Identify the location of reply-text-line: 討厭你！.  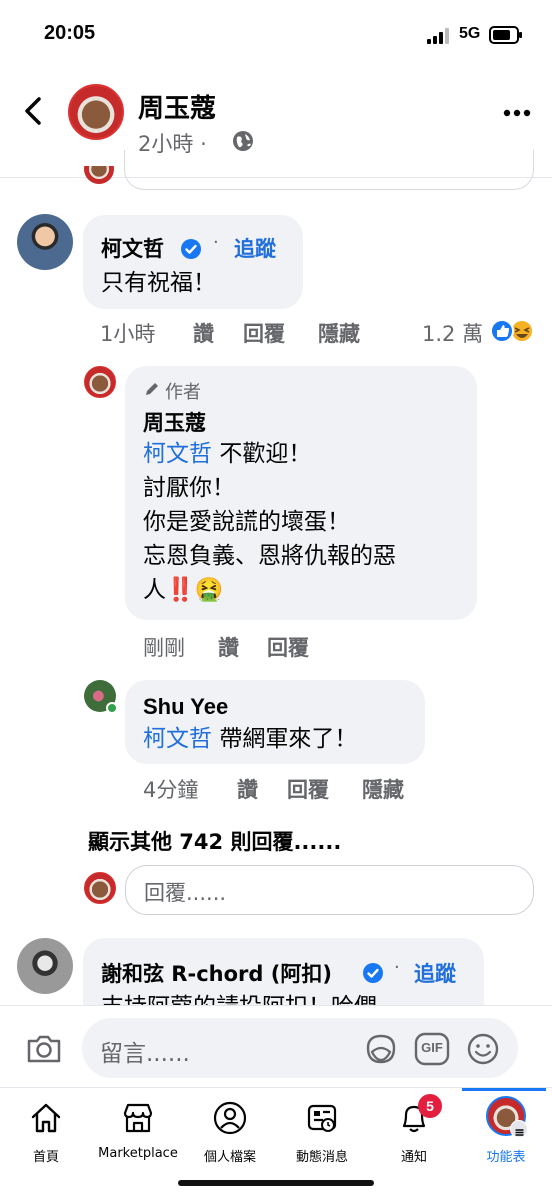
(189, 488).